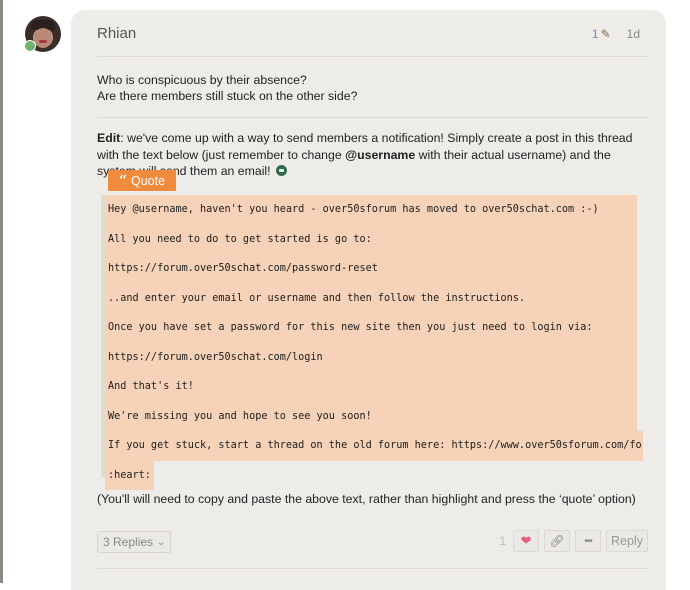  What do you see at coordinates (371, 387) in the screenshot?
I see `quote-line: And that's it!` at bounding box center [371, 387].